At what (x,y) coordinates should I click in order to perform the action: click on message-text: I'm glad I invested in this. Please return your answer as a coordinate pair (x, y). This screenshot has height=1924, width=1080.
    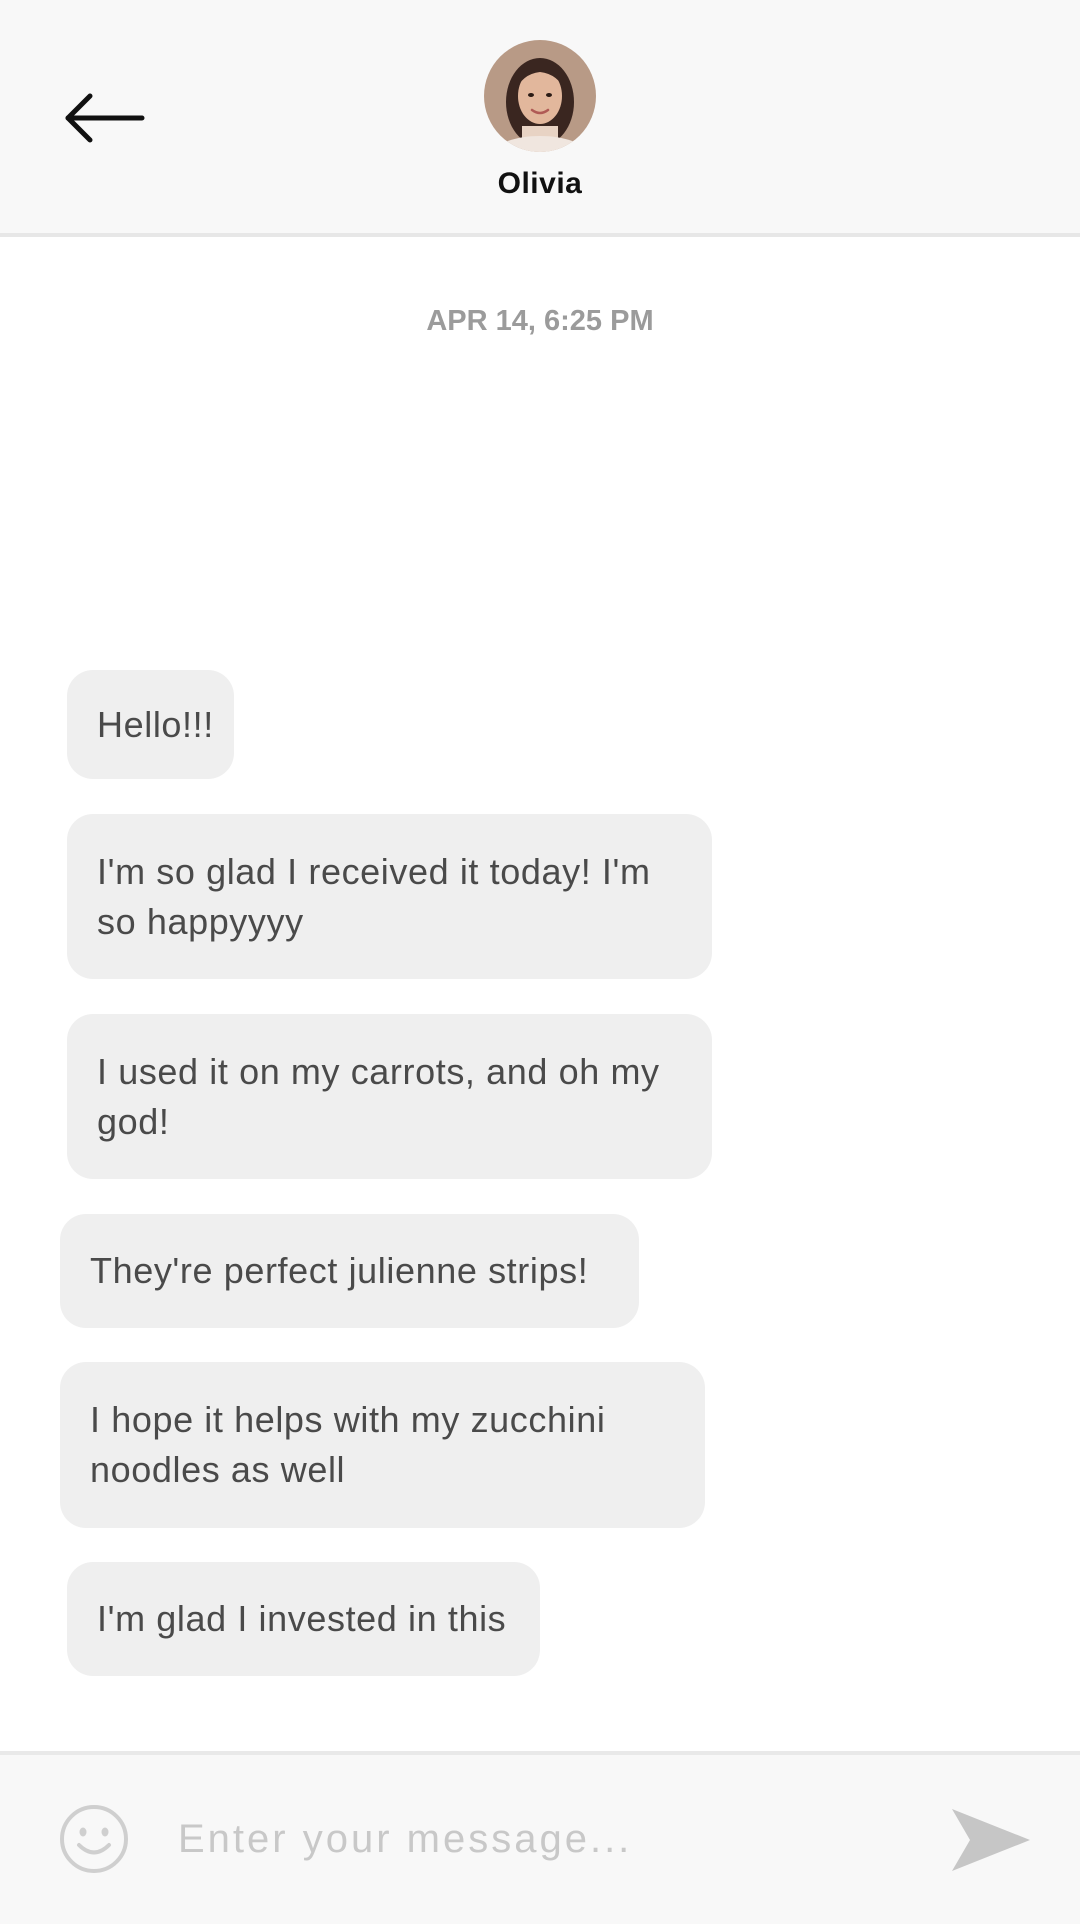
    Looking at the image, I should click on (302, 1618).